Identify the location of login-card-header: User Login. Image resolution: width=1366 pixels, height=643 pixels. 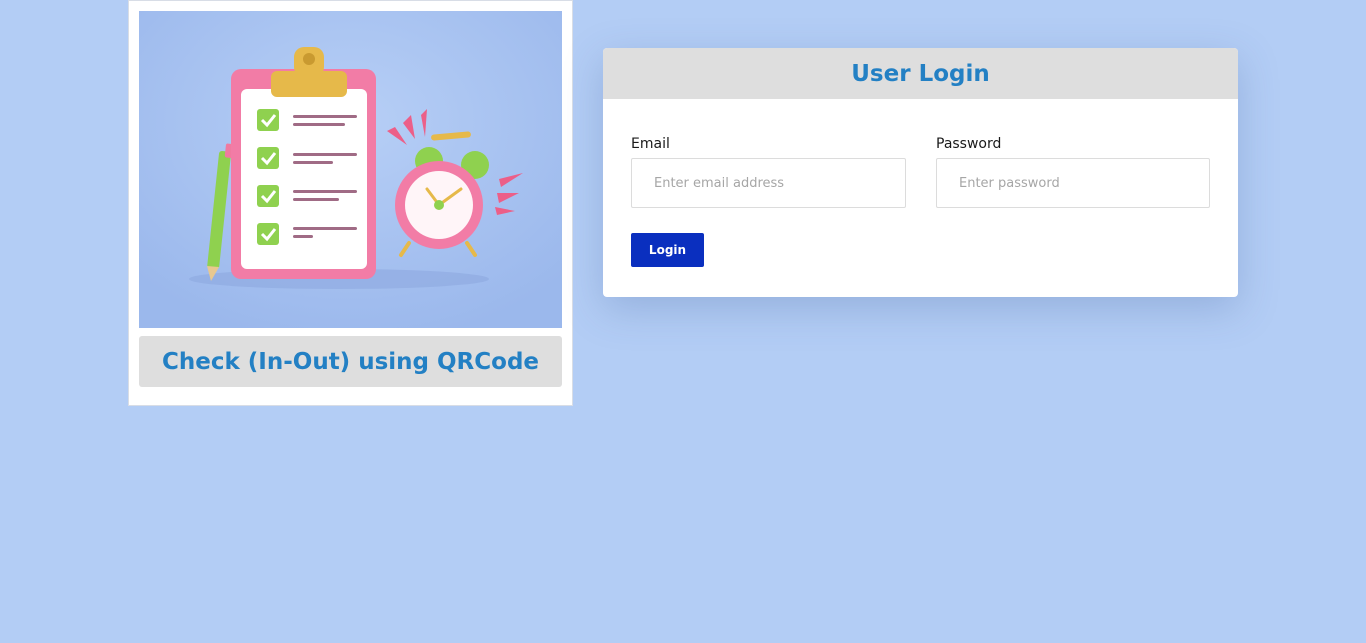
(920, 73).